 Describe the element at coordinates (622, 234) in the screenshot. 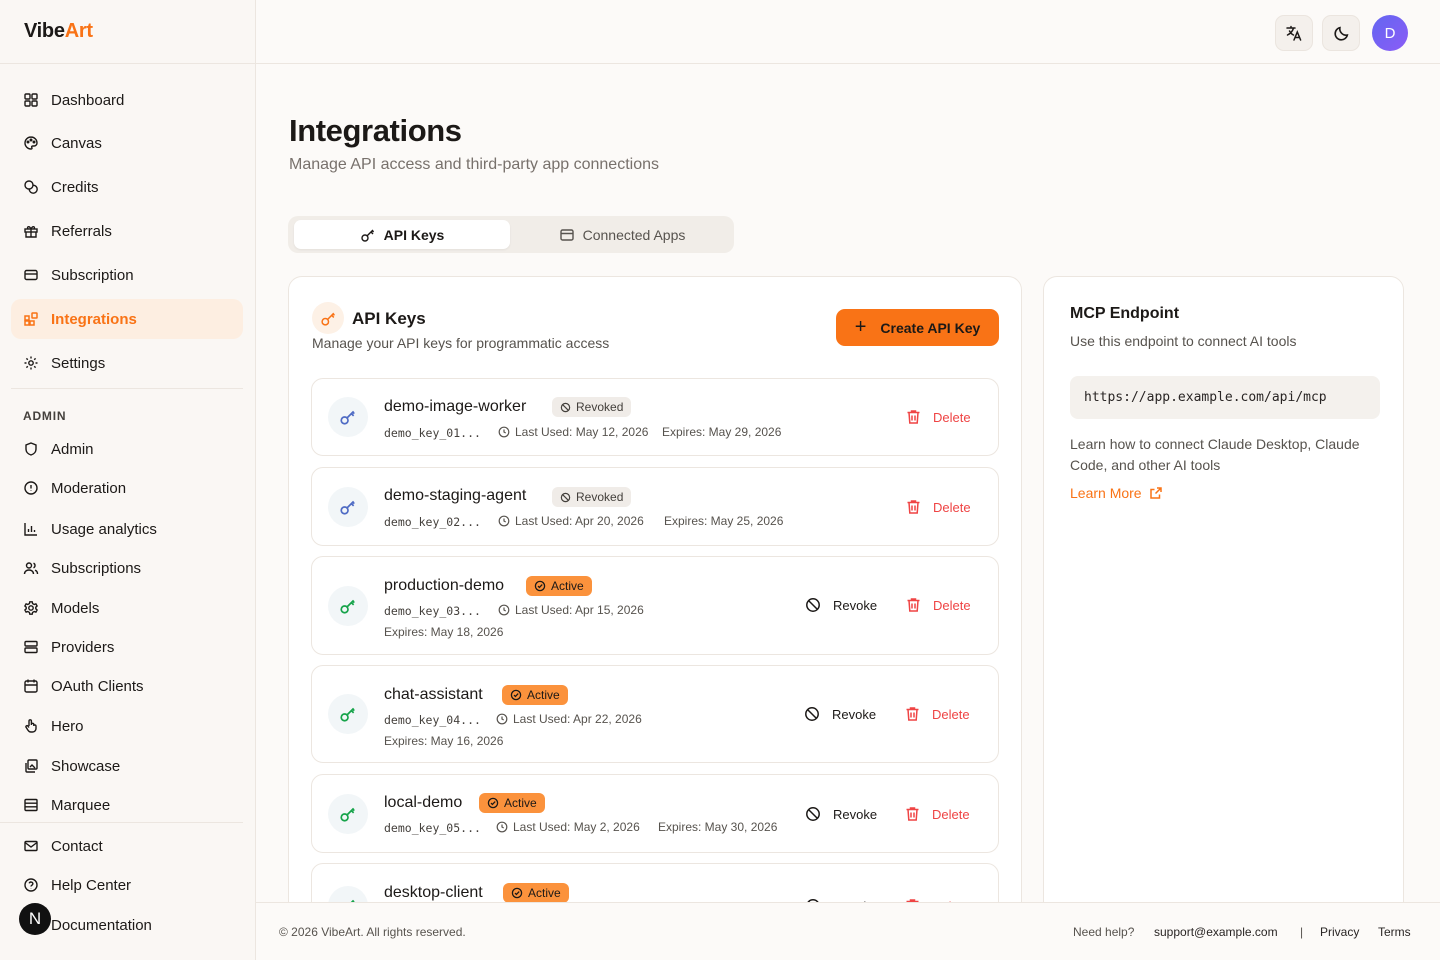

I see `tab-connected-apps: Connected Apps` at that location.